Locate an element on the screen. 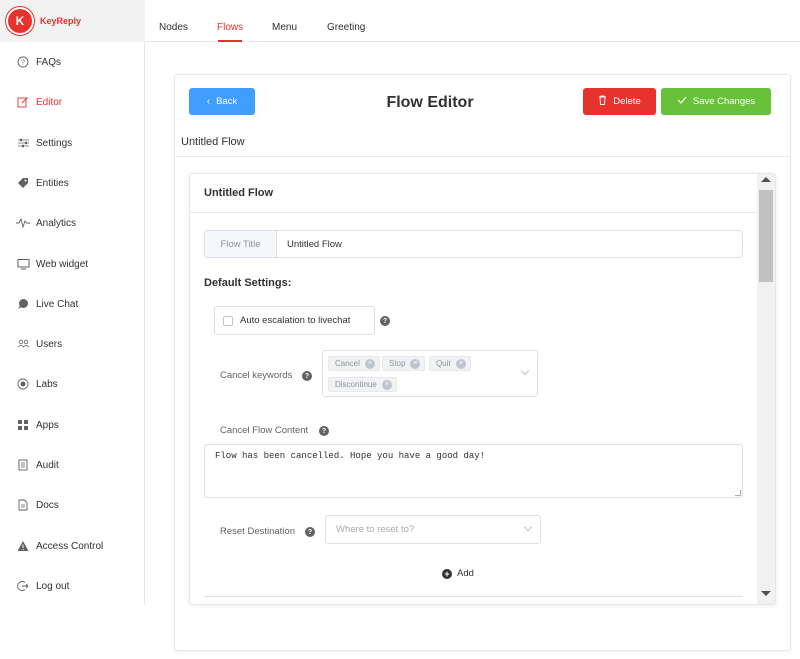 The width and height of the screenshot is (800, 659). sidebar-item-label: Docs is located at coordinates (47, 505).